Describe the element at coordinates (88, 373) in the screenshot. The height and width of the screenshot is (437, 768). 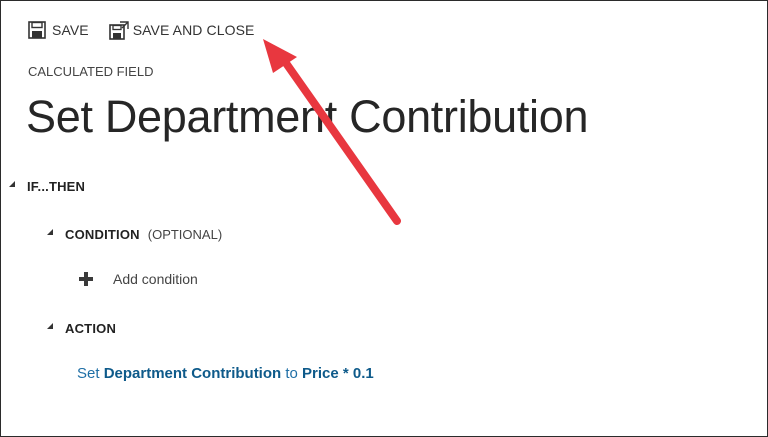
I see `action-prefix: Set` at that location.